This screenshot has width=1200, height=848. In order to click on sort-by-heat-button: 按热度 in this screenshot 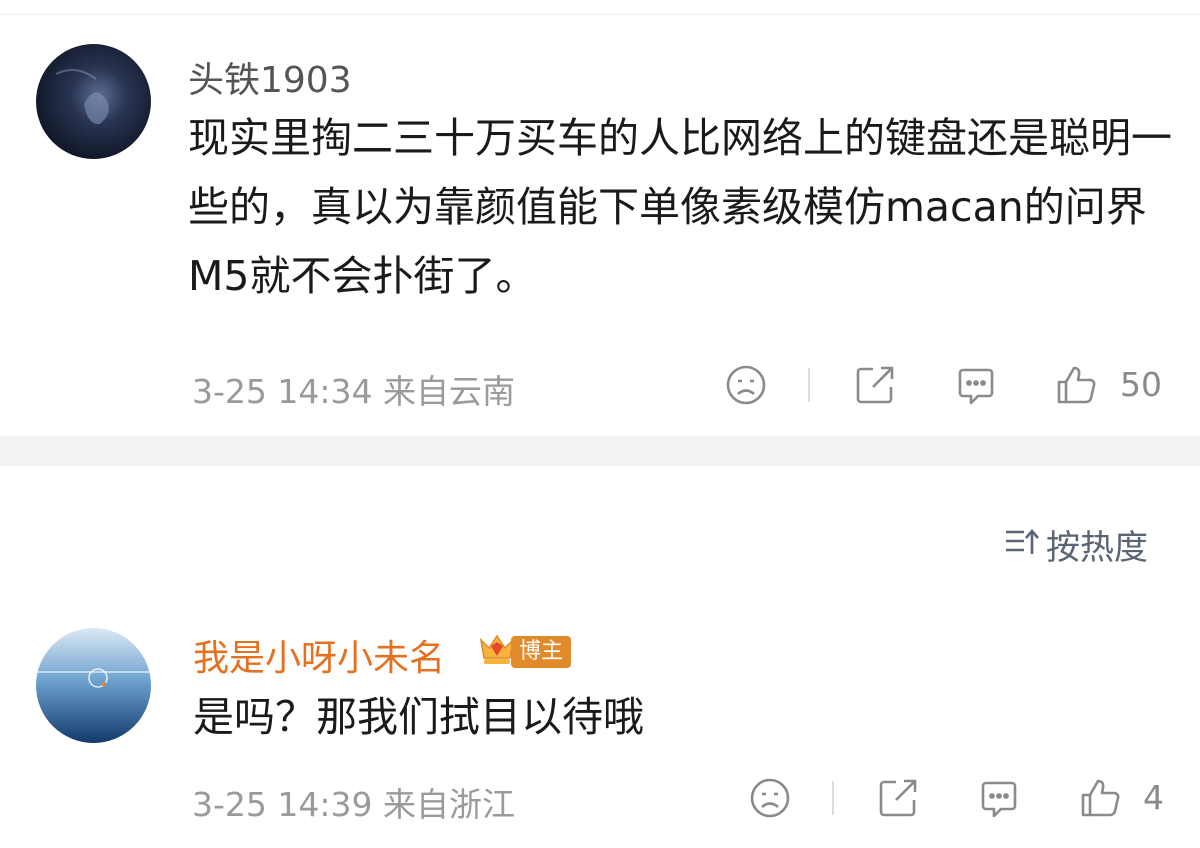, I will do `click(1076, 546)`.